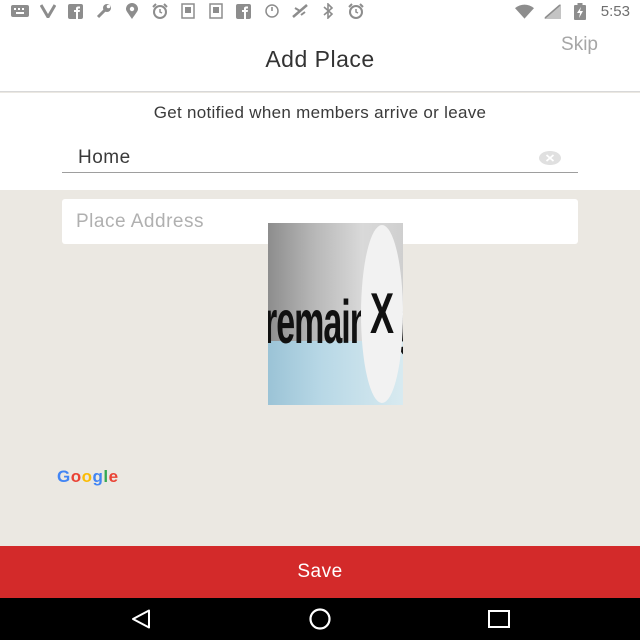  What do you see at coordinates (103, 11) in the screenshot?
I see `wrench-icon` at bounding box center [103, 11].